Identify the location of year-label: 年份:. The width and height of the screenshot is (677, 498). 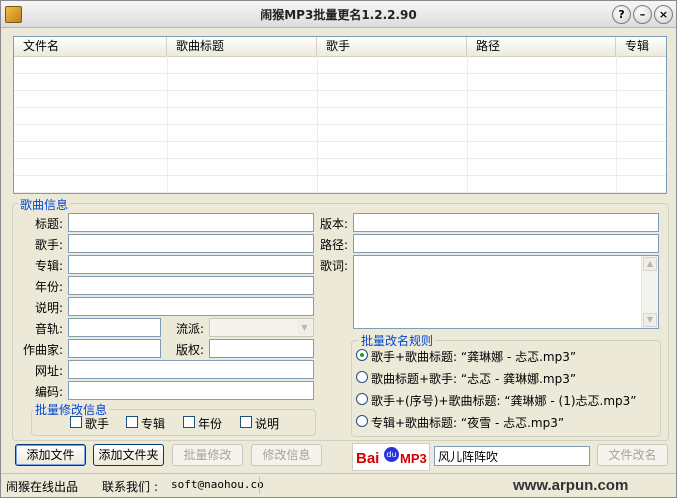
(48, 287).